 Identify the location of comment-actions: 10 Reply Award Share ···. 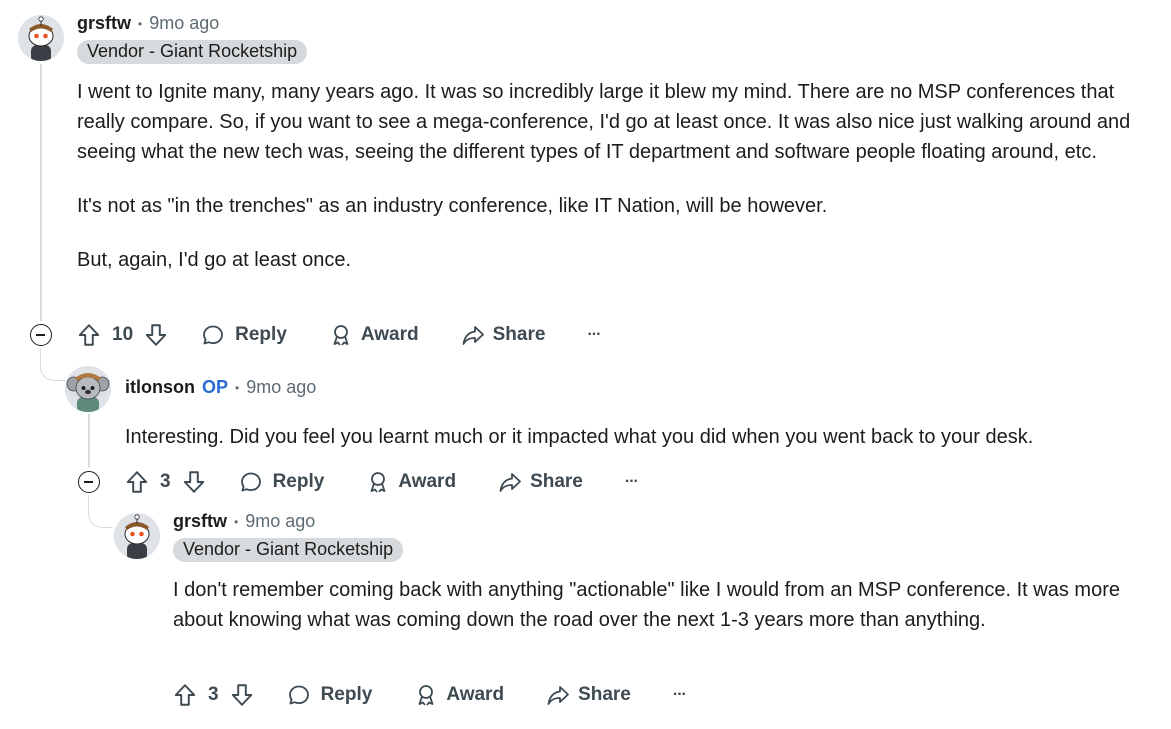
(338, 335).